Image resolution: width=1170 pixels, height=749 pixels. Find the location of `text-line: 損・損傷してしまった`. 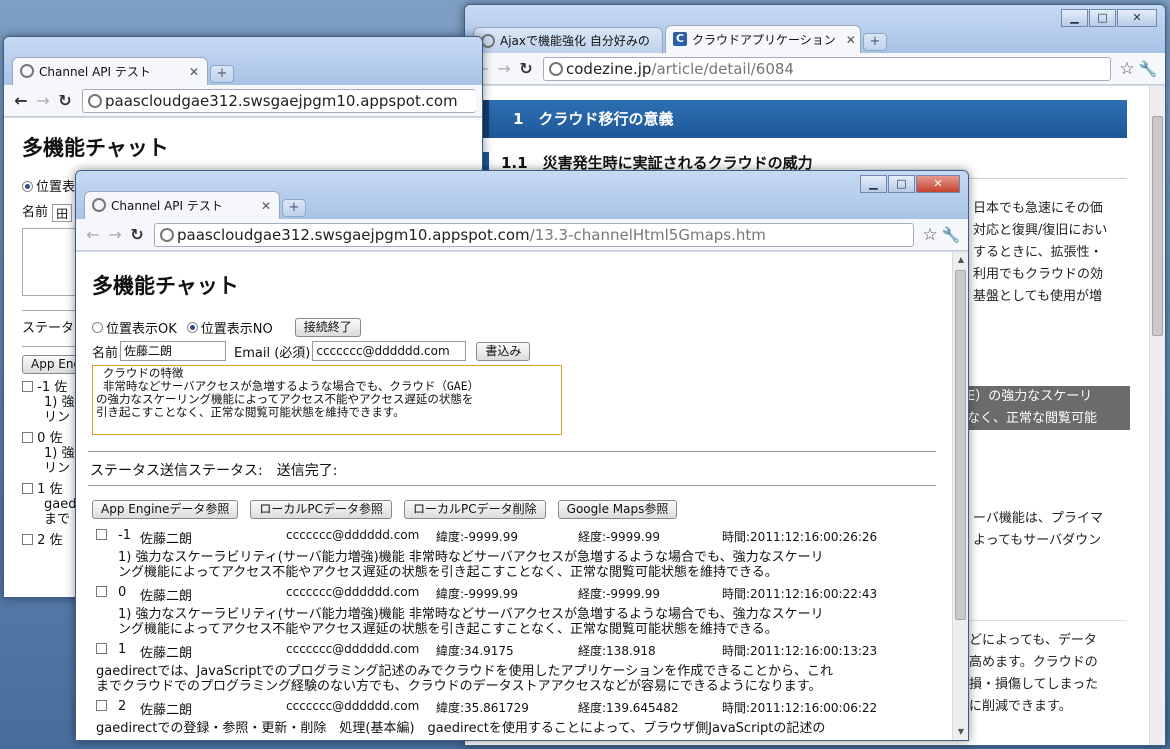

text-line: 損・損傷してしまった is located at coordinates (1034, 684).